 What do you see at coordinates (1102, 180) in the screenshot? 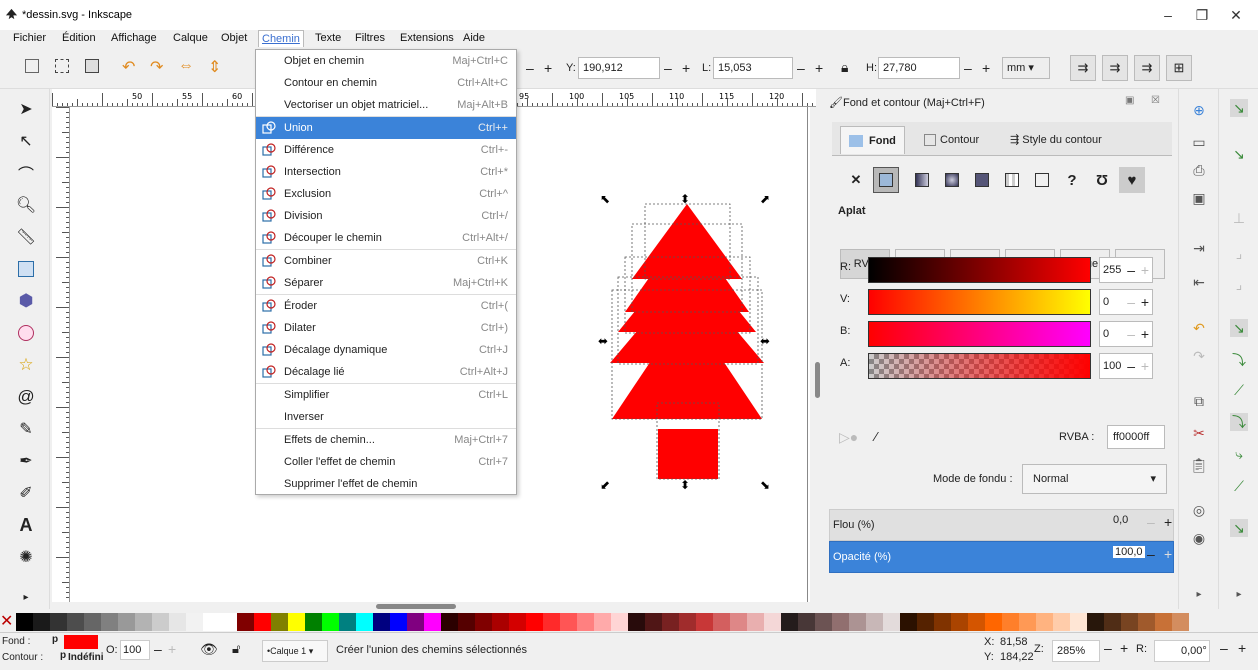
I see `fill-rule-evenodd-icon: Ʊ` at bounding box center [1102, 180].